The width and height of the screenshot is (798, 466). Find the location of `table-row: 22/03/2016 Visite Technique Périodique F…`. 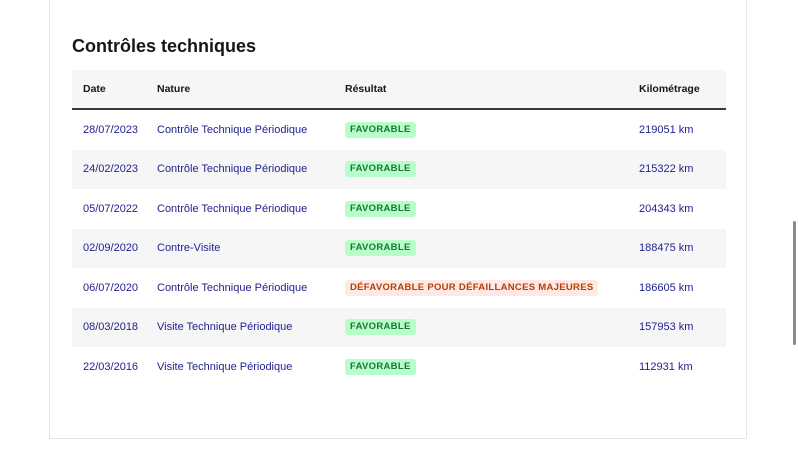

table-row: 22/03/2016 Visite Technique Périodique F… is located at coordinates (399, 367).